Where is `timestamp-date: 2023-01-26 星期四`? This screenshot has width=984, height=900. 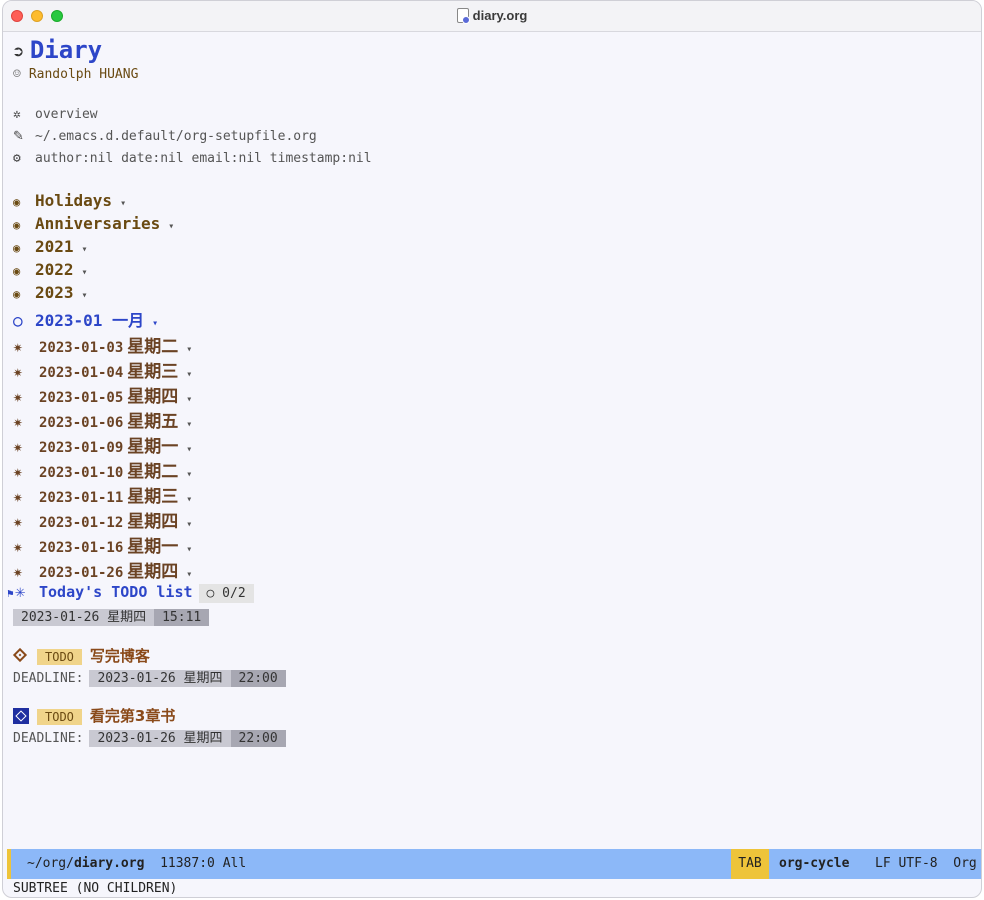
timestamp-date: 2023-01-26 星期四 is located at coordinates (84, 617).